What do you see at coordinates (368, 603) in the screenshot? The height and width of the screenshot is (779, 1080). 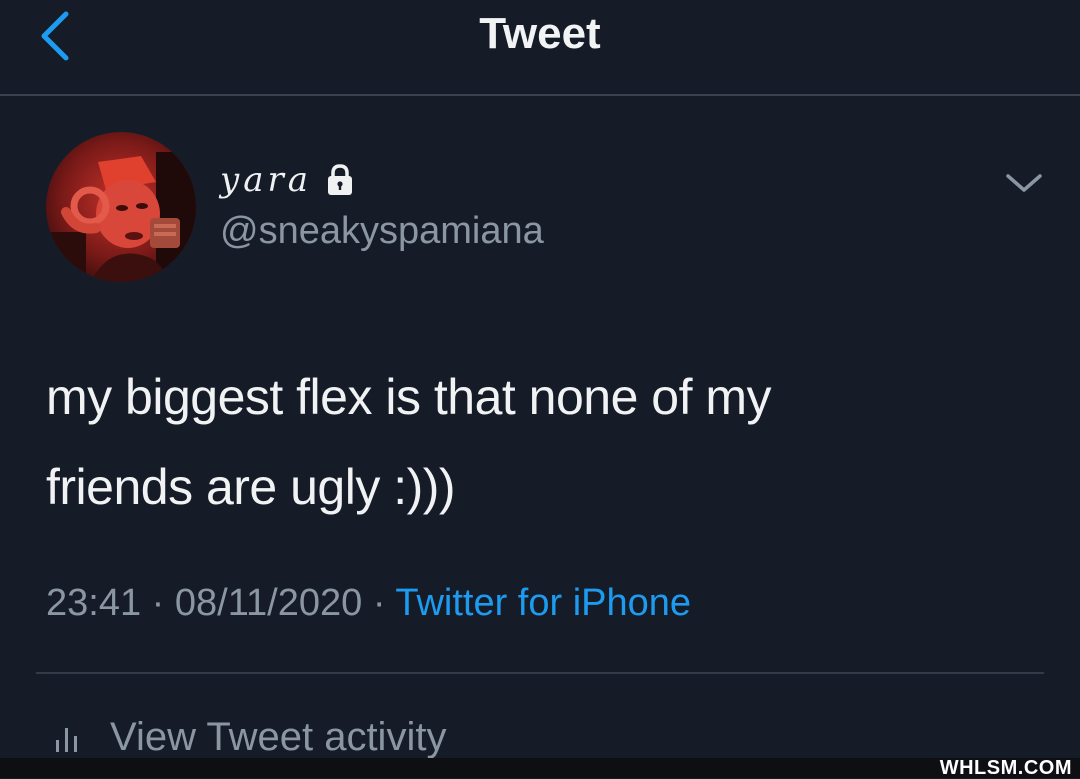 I see `tweet-meta: 23:41 · 08/11/2020 · Twitter for iPhone` at bounding box center [368, 603].